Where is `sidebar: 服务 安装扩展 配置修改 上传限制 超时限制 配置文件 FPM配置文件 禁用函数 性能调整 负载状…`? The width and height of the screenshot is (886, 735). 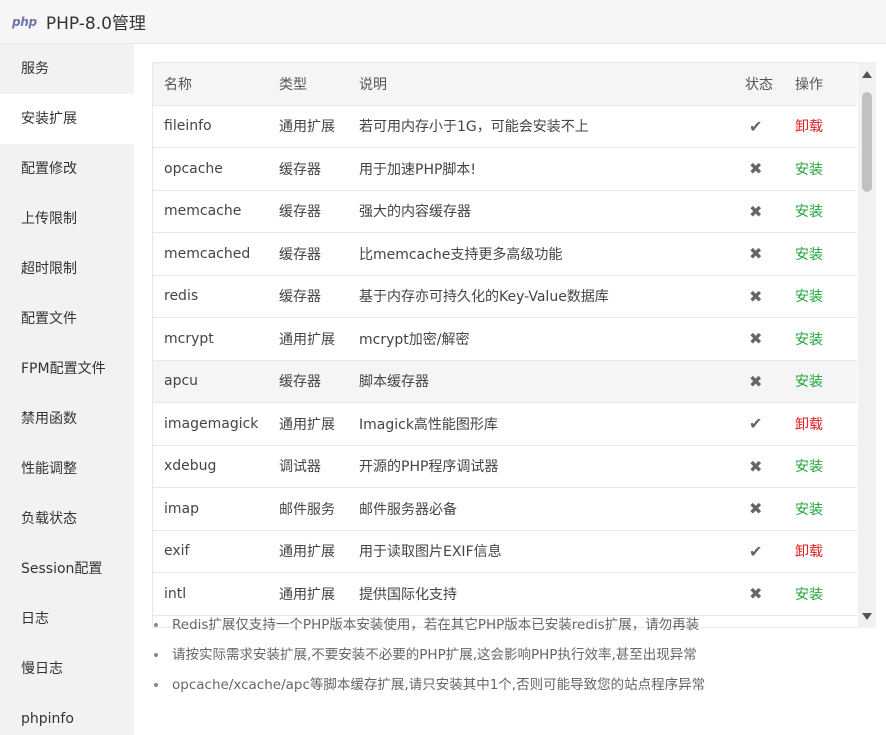 sidebar: 服务 安装扩展 配置修改 上传限制 超时限制 配置文件 FPM配置文件 禁用函数 性能调整 负载状… is located at coordinates (67, 389).